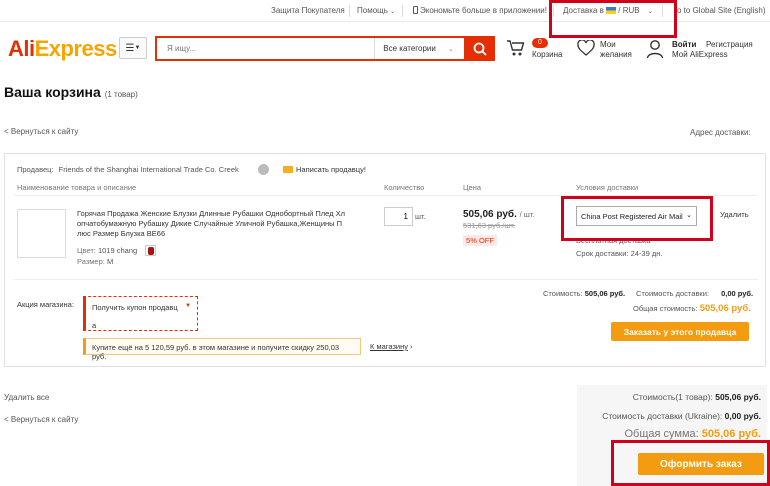 The width and height of the screenshot is (770, 486). What do you see at coordinates (308, 10) in the screenshot?
I see `buyer-protection-link: Защита Покупателя` at bounding box center [308, 10].